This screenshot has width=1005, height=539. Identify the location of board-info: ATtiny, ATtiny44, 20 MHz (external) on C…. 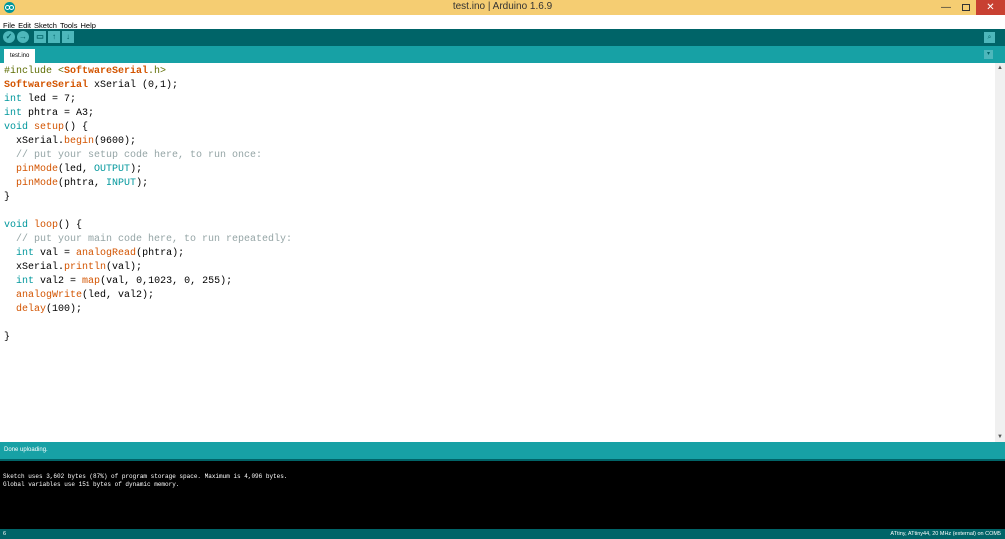
(945, 534).